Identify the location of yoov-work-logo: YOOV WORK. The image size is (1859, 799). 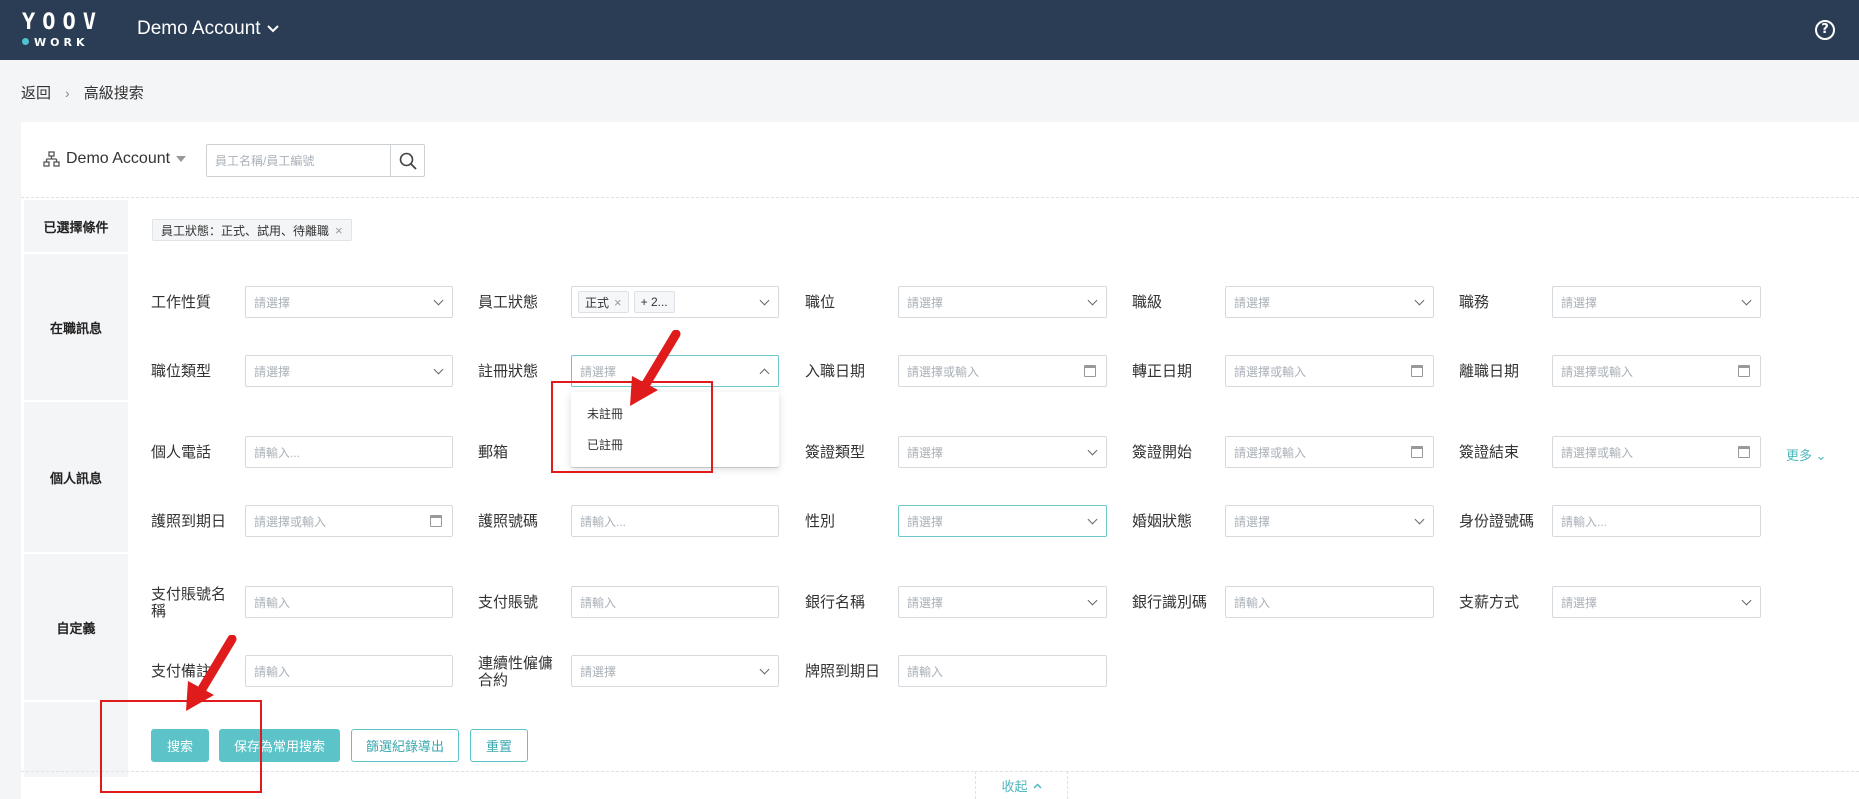
(59, 31).